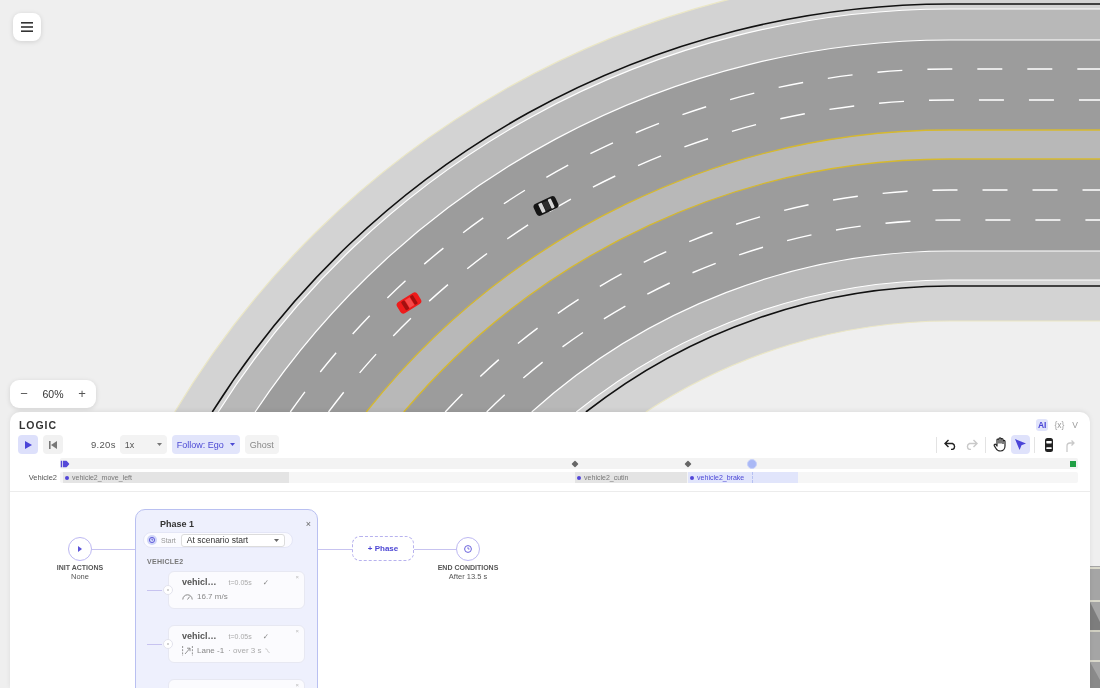  Describe the element at coordinates (103, 444) in the screenshot. I see `playback-time: 9.20s` at that location.